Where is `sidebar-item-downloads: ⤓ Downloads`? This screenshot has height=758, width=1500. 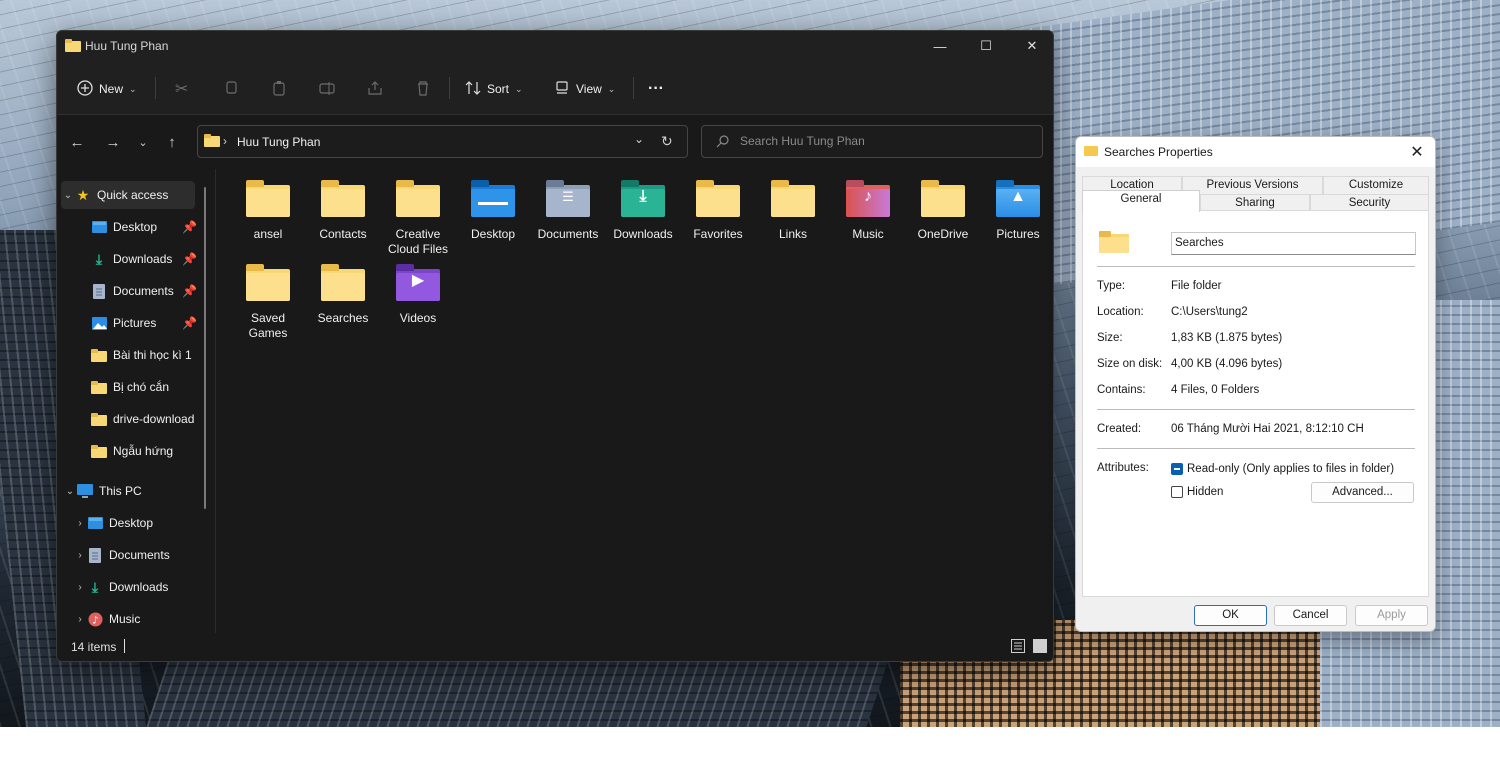 sidebar-item-downloads: ⤓ Downloads is located at coordinates (143, 259).